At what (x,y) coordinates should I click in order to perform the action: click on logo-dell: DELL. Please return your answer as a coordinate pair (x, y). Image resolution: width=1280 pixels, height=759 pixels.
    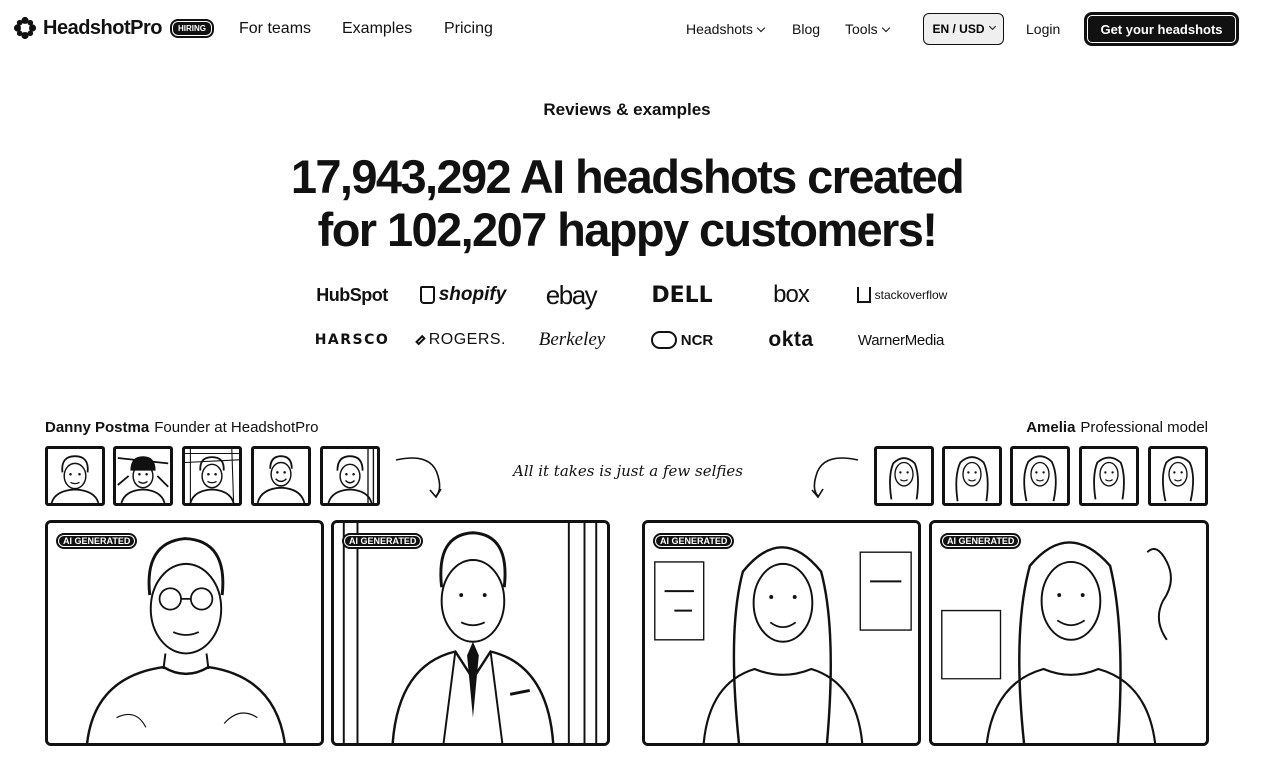
    Looking at the image, I should click on (682, 295).